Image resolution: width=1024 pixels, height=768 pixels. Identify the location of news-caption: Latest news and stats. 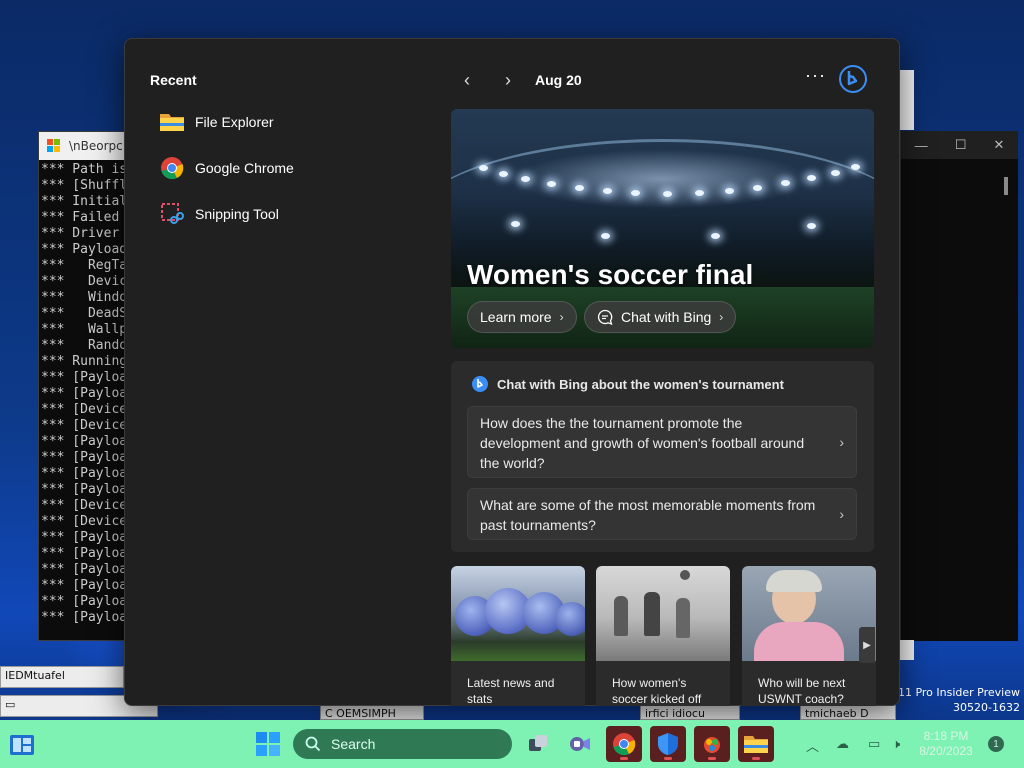
(511, 691).